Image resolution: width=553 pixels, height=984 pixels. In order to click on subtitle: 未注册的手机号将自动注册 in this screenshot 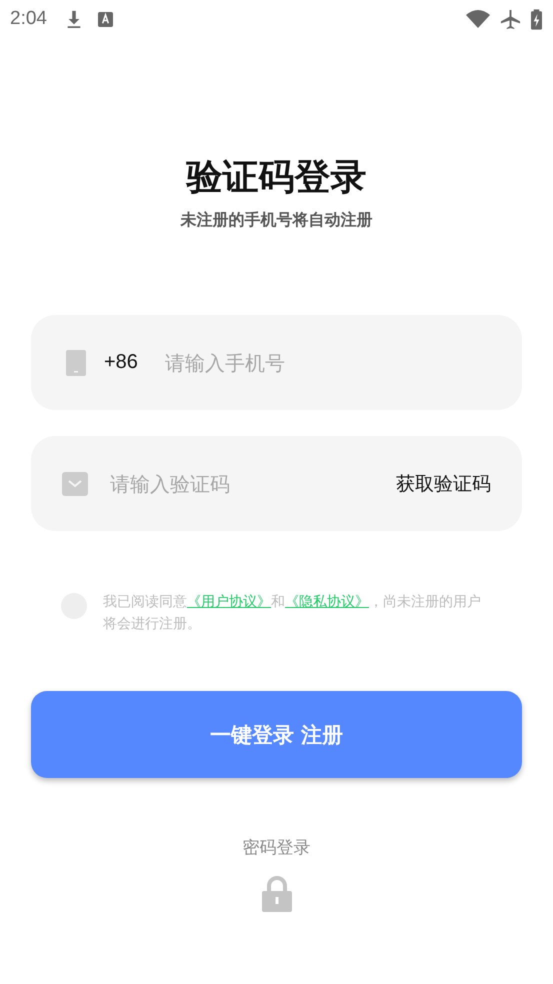, I will do `click(276, 220)`.